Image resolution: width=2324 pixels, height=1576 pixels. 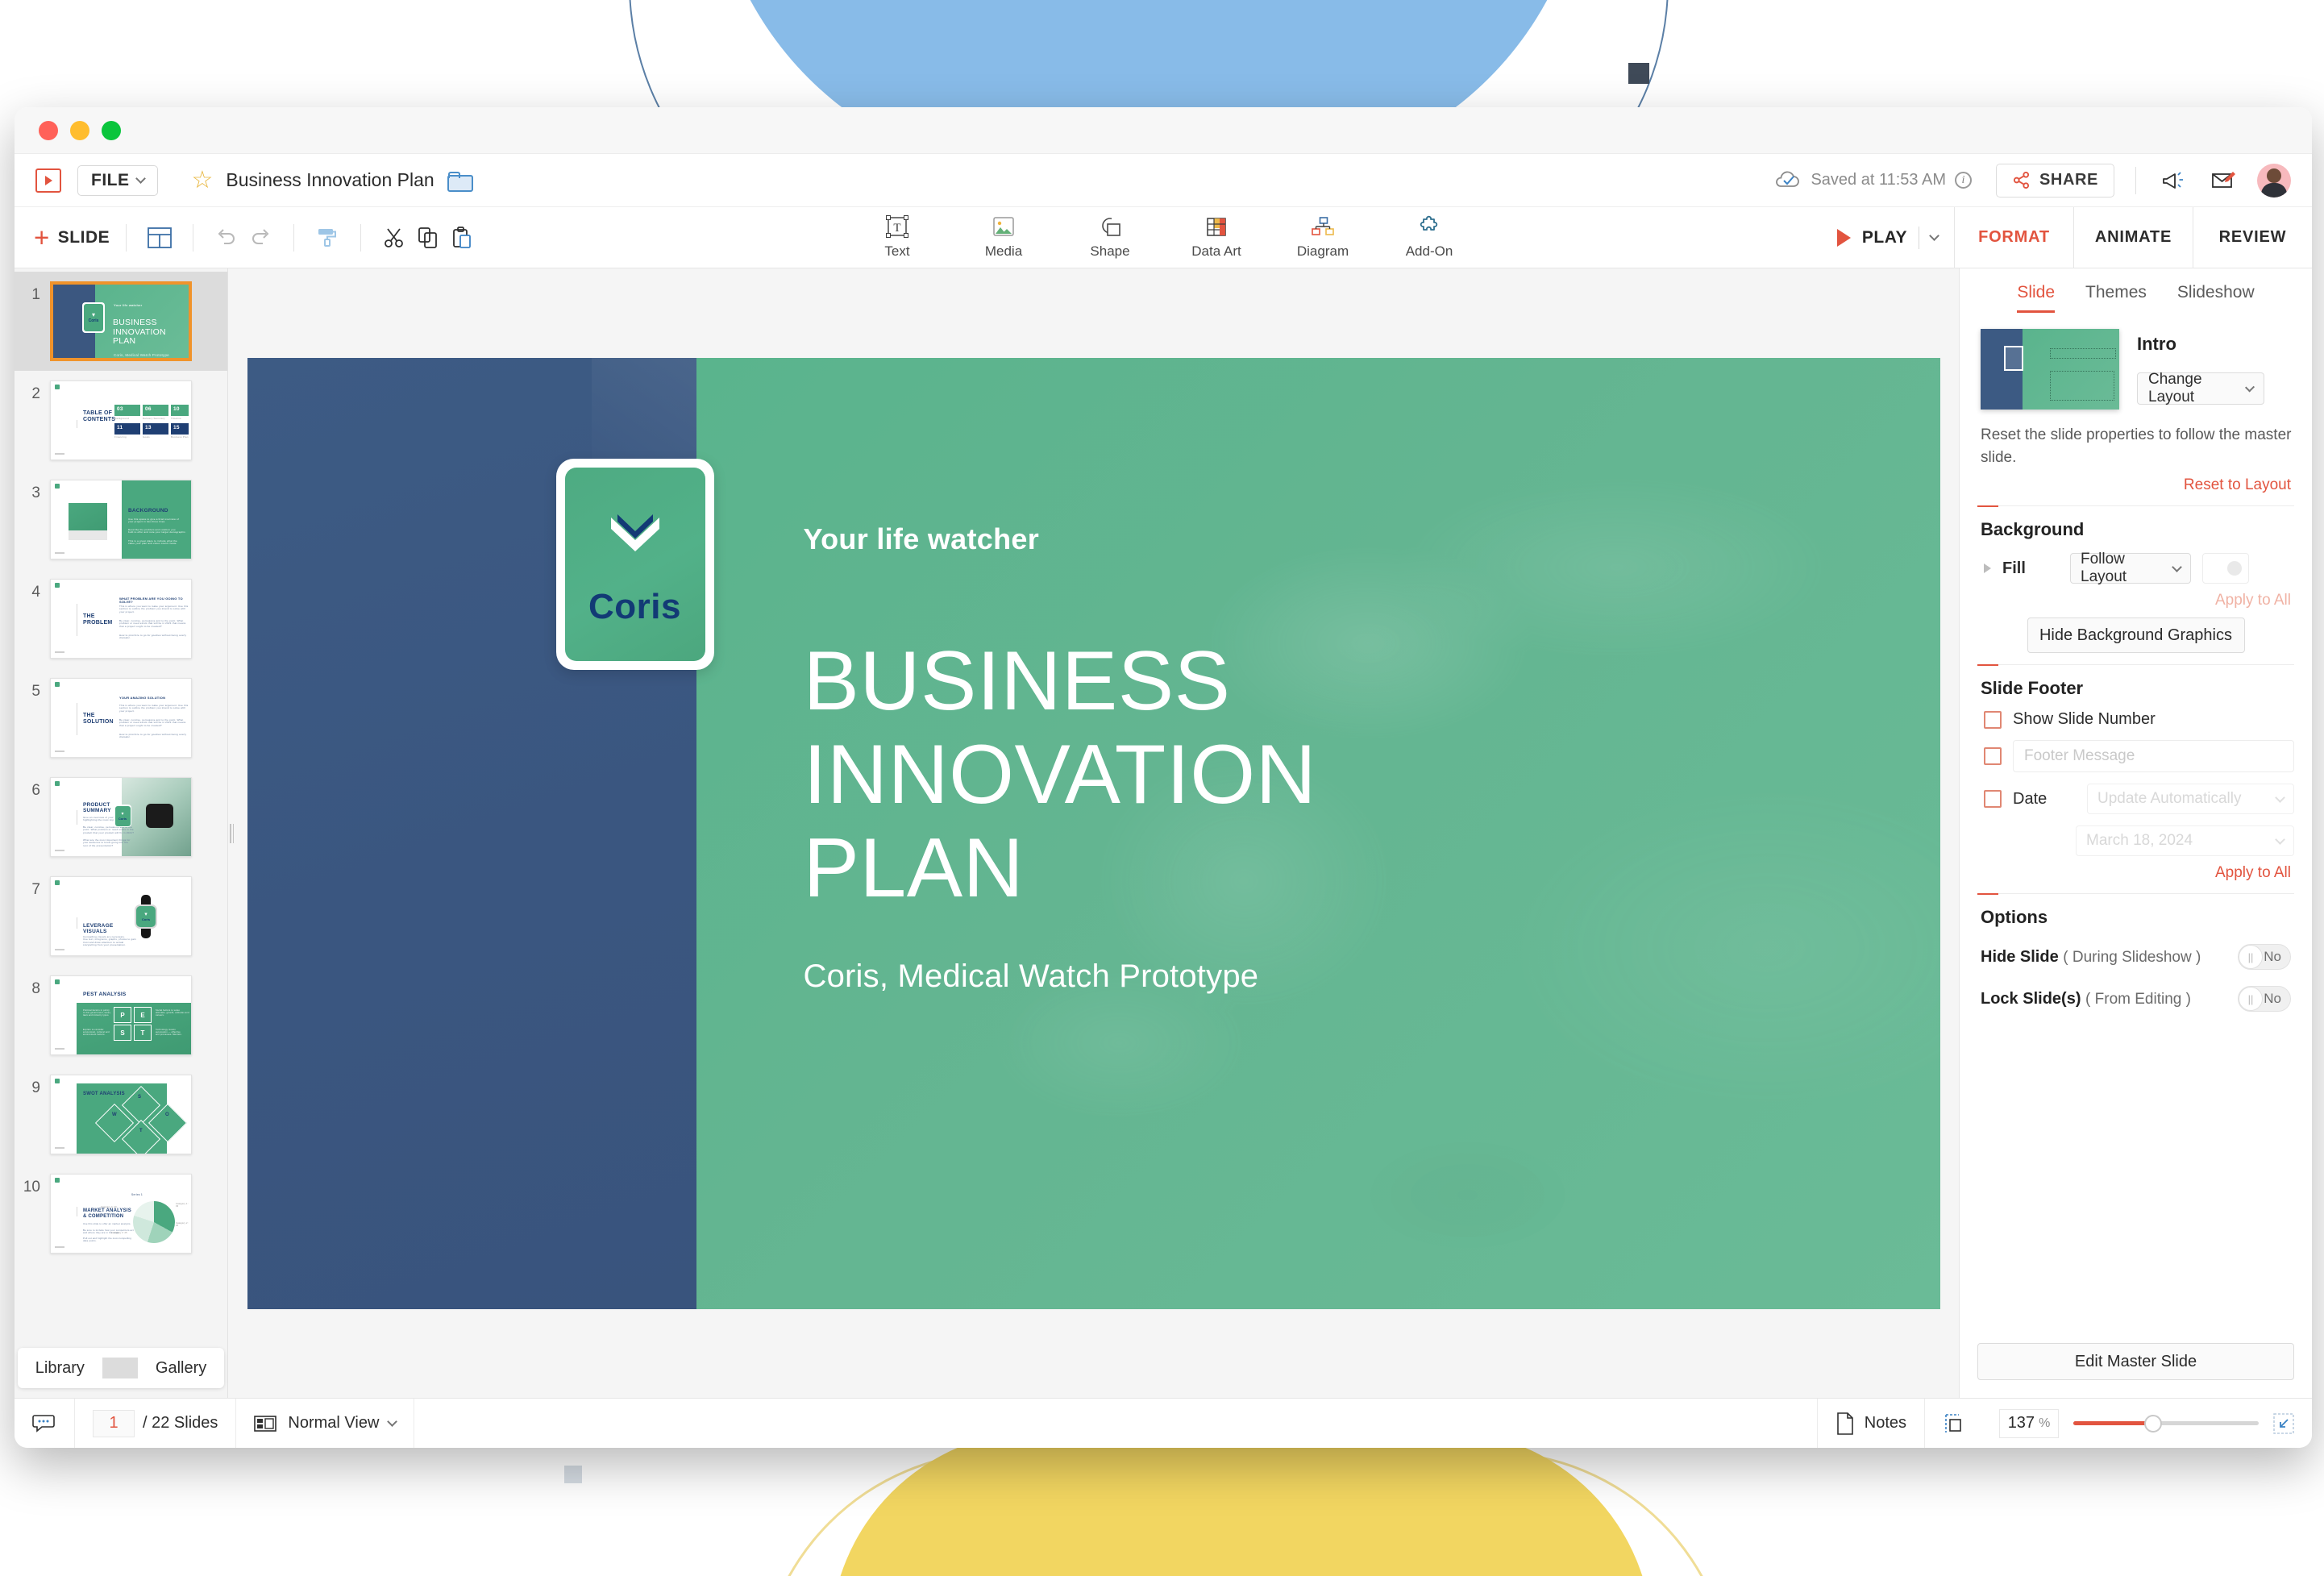 I want to click on share-label: SHARE, so click(x=2068, y=180).